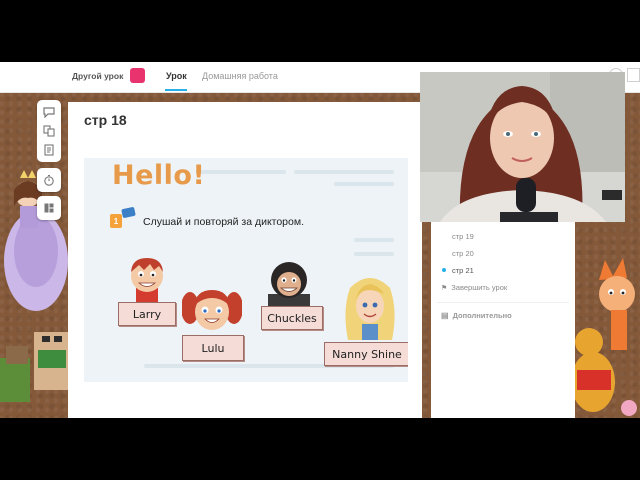 The image size is (640, 480). What do you see at coordinates (176, 90) in the screenshot?
I see `active-tab-indicator` at bounding box center [176, 90].